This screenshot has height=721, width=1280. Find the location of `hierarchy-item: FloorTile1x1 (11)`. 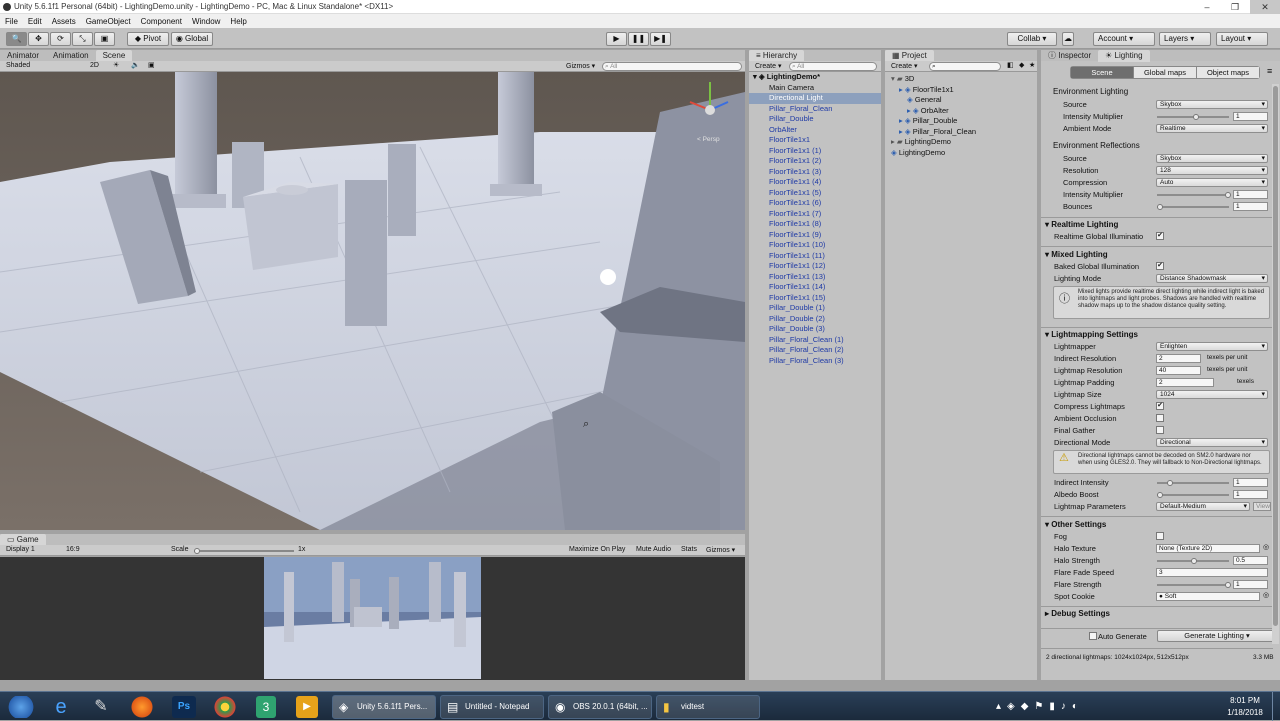

hierarchy-item: FloorTile1x1 (11) is located at coordinates (815, 256).